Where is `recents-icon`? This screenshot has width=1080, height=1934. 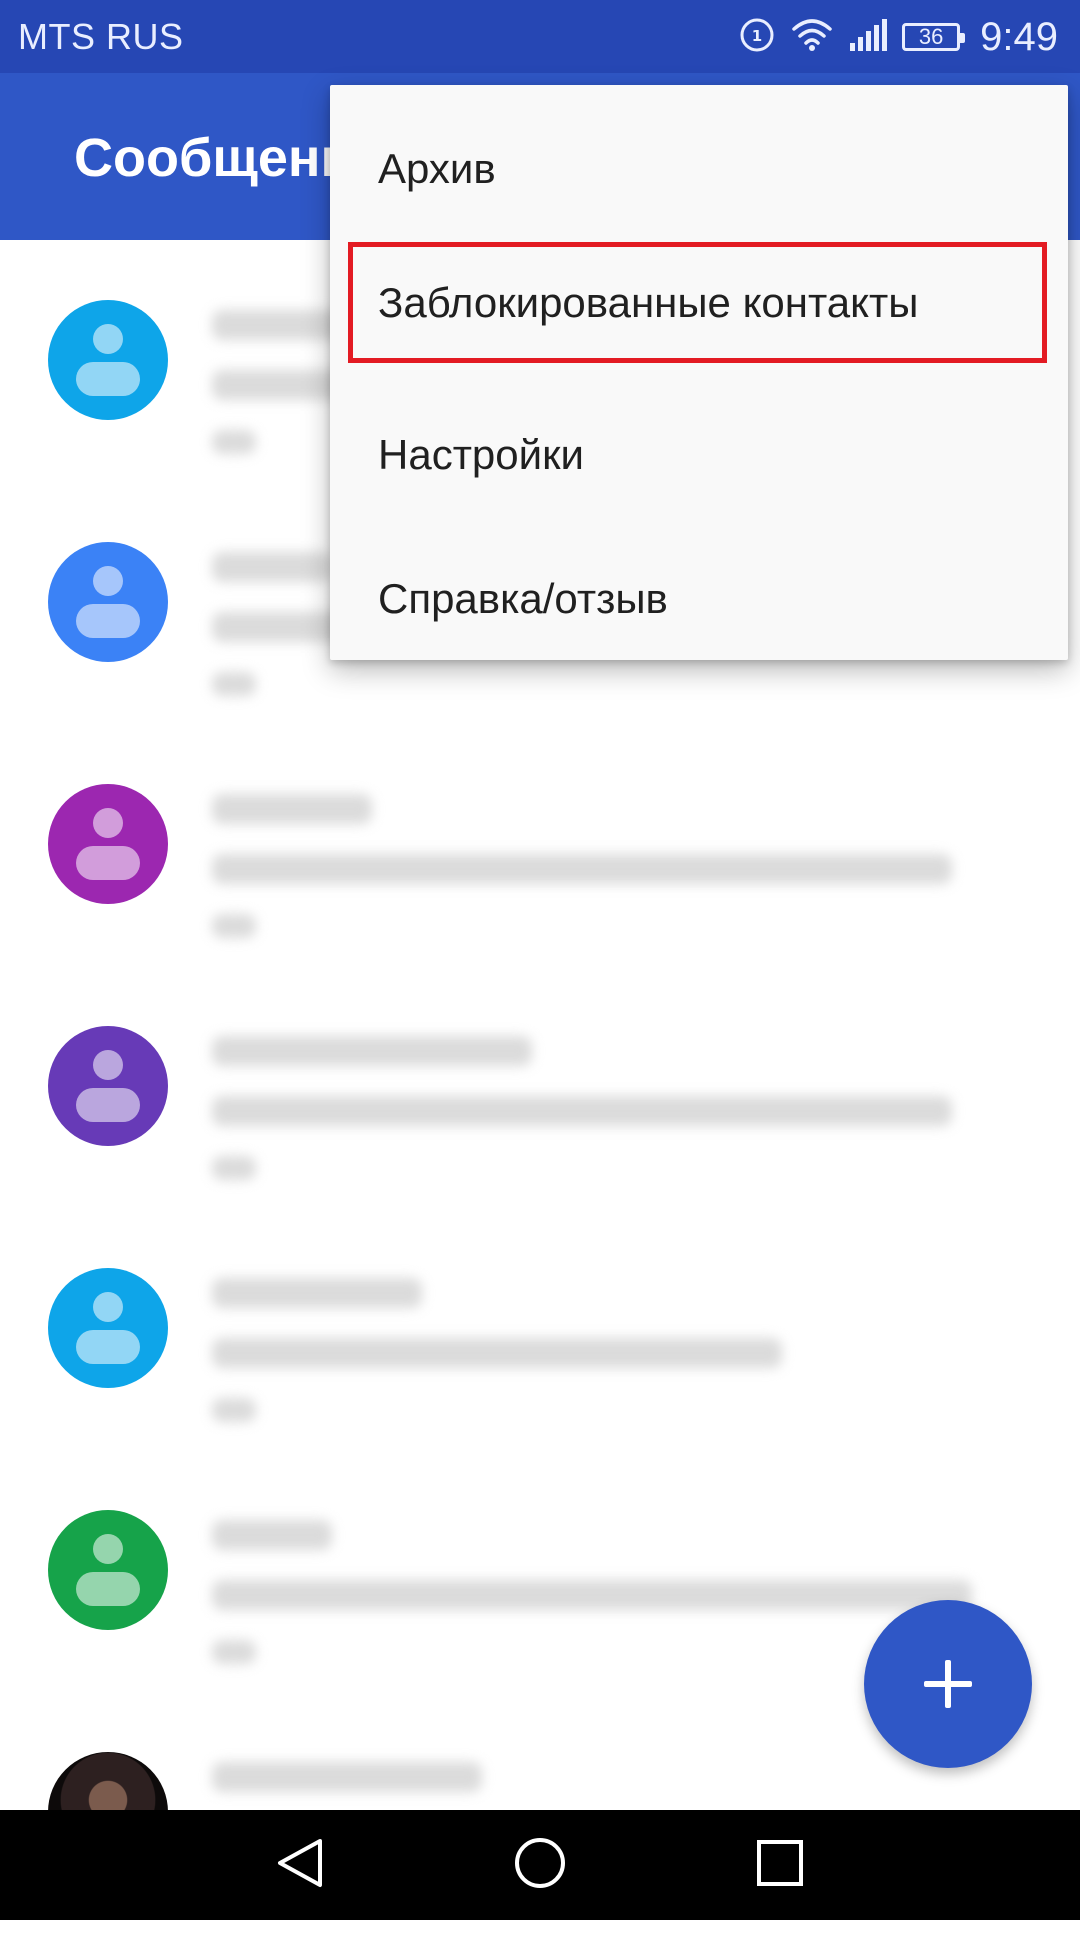 recents-icon is located at coordinates (780, 1865).